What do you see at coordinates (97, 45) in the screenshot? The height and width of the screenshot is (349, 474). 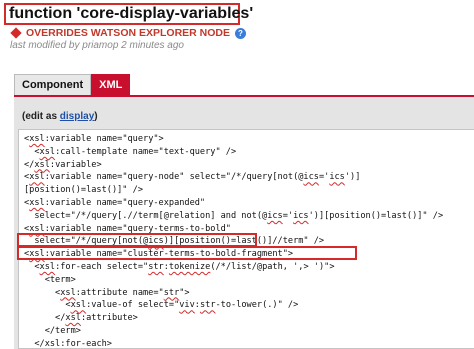 I see `last-modified-text: last modified by priamop 2 minutes ago` at bounding box center [97, 45].